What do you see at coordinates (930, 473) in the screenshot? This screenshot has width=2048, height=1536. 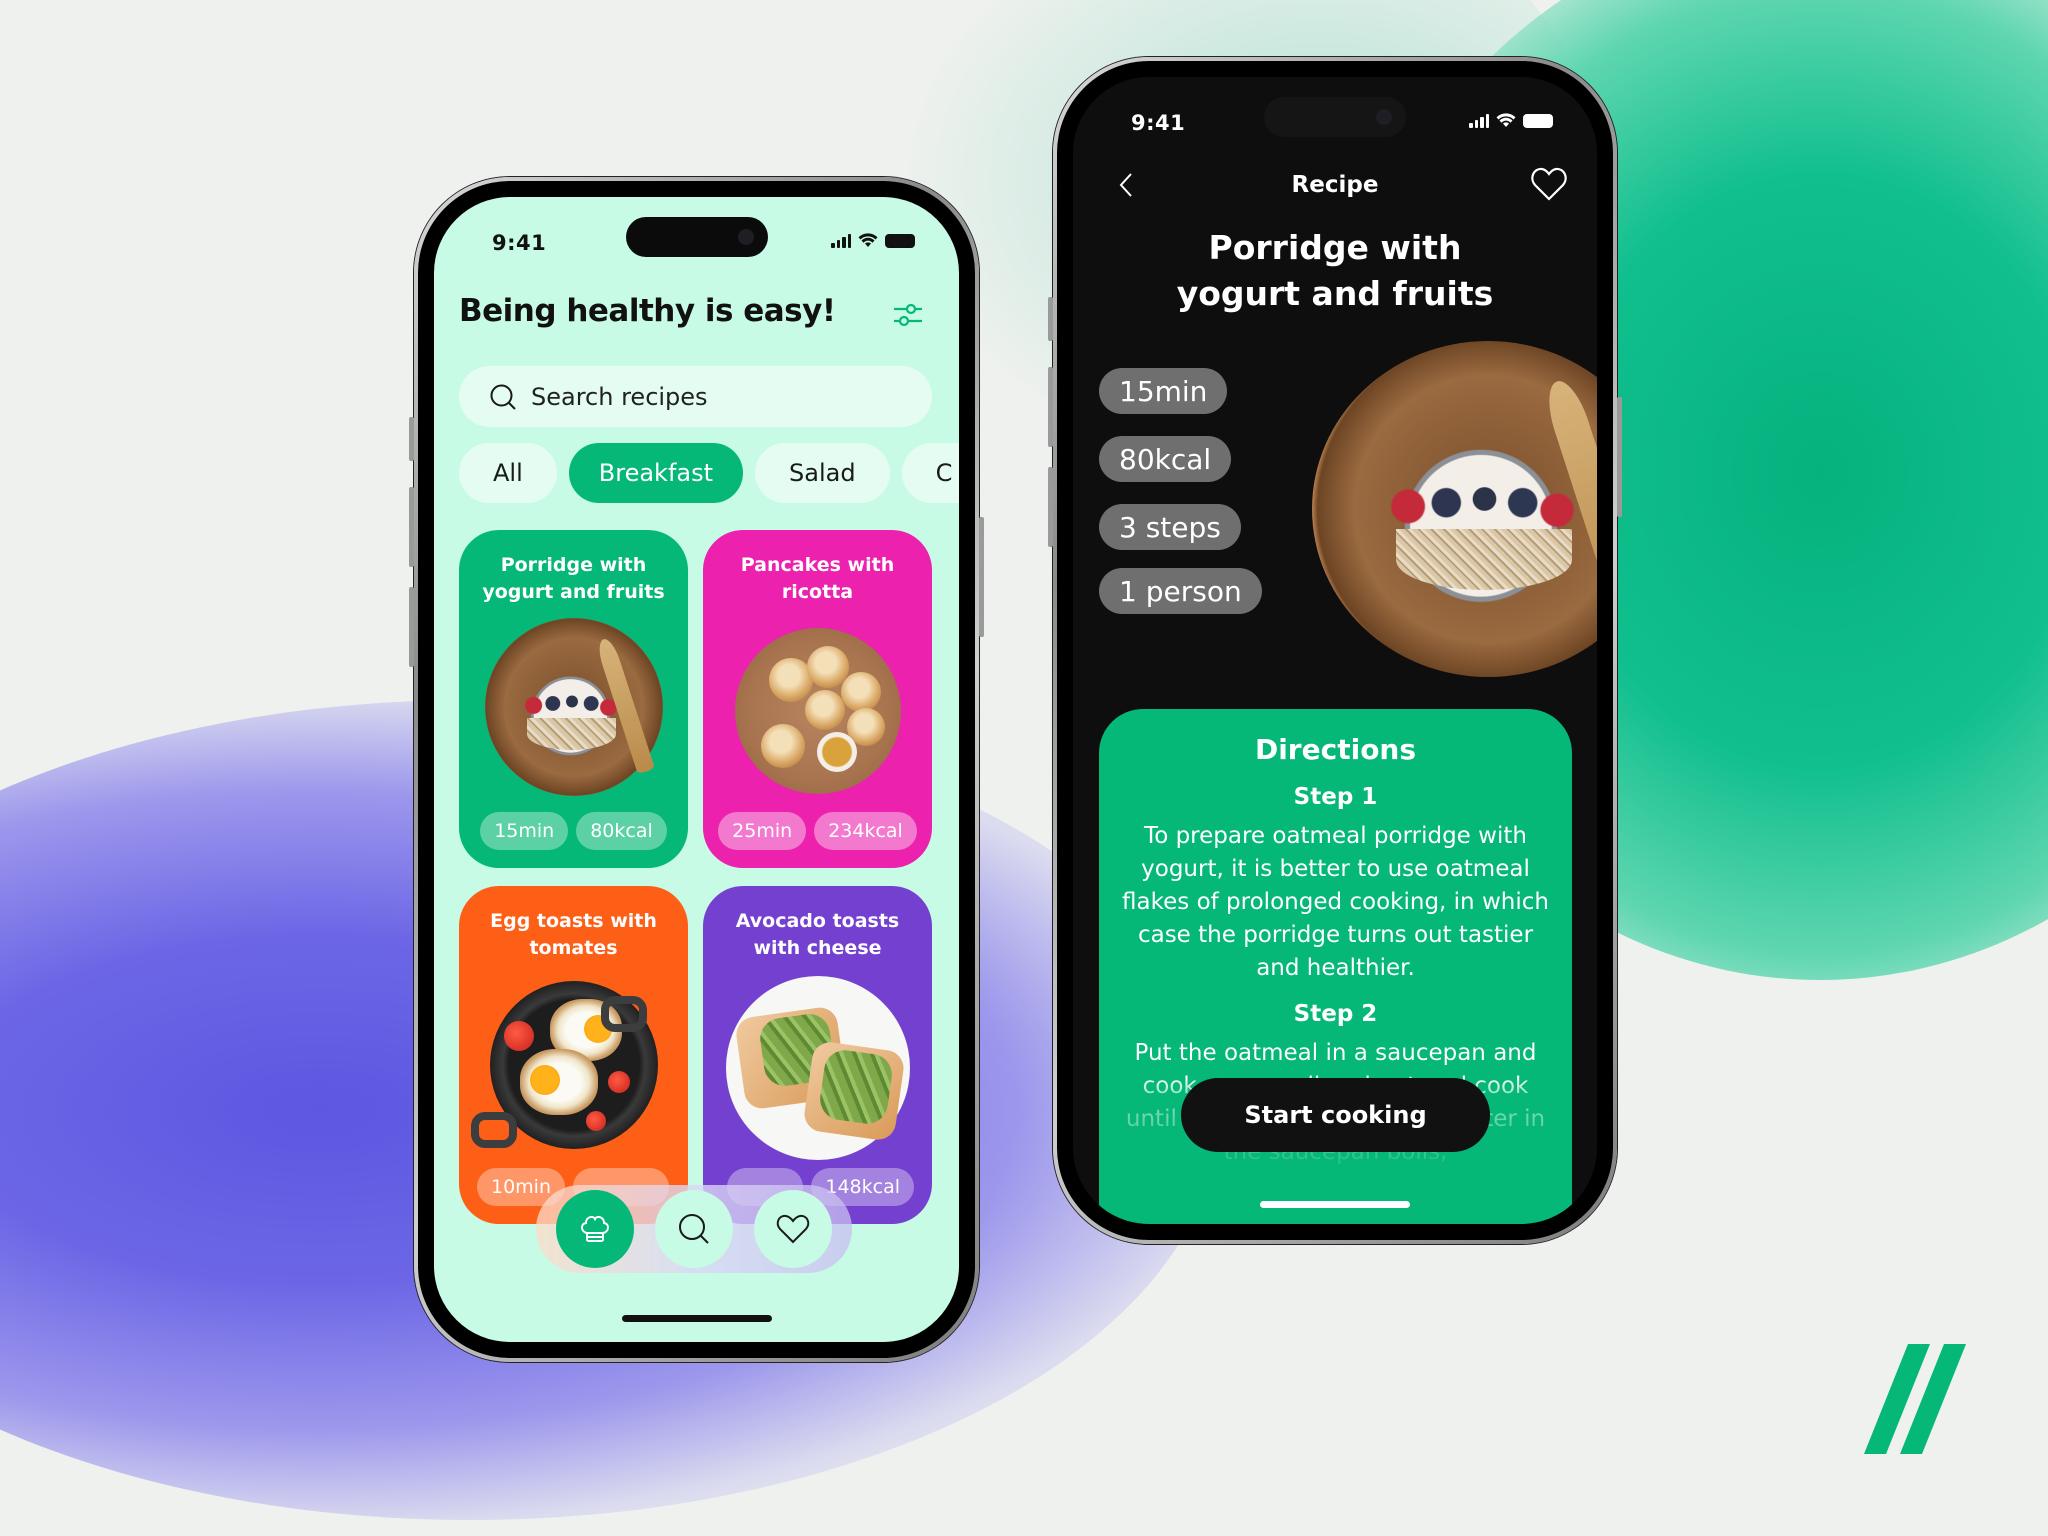 I see `chip-more: C` at bounding box center [930, 473].